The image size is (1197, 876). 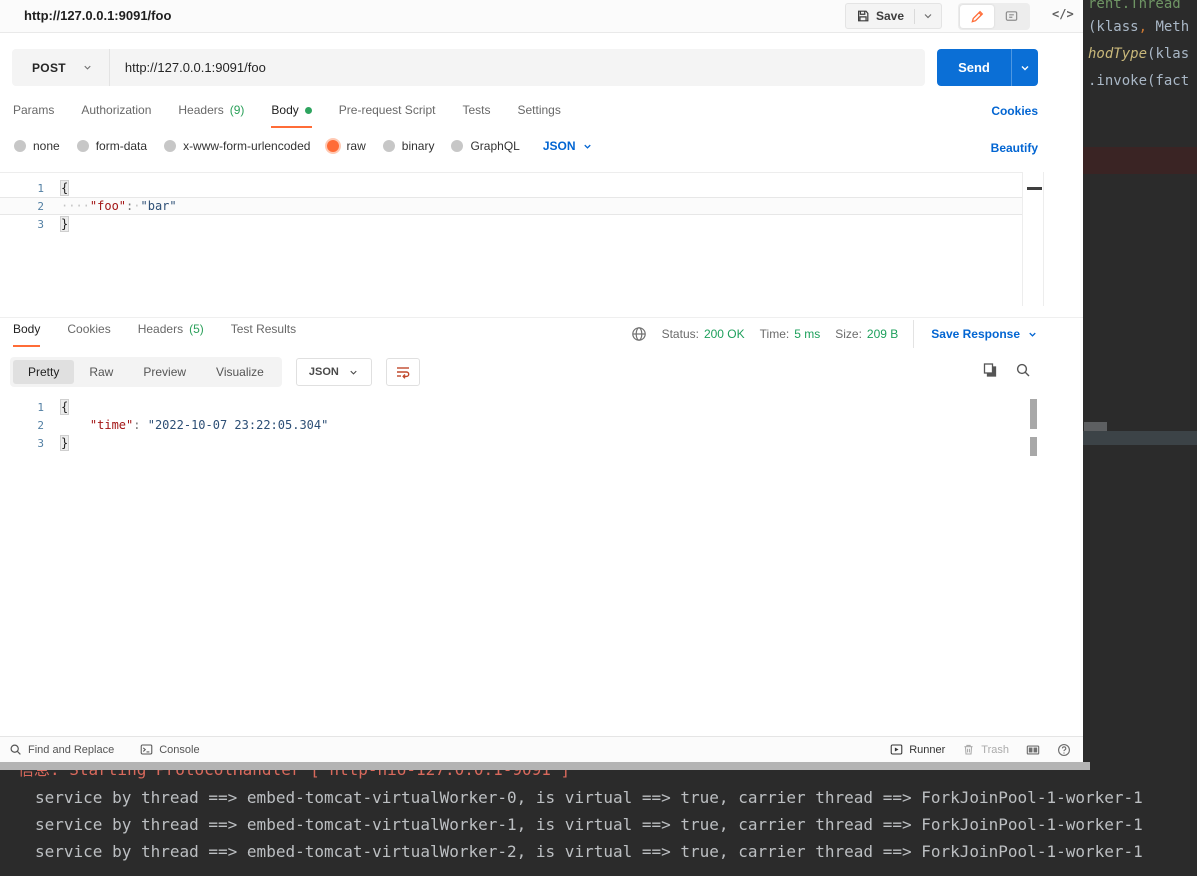 What do you see at coordinates (1033, 239) in the screenshot?
I see `request-editor-scrollbar` at bounding box center [1033, 239].